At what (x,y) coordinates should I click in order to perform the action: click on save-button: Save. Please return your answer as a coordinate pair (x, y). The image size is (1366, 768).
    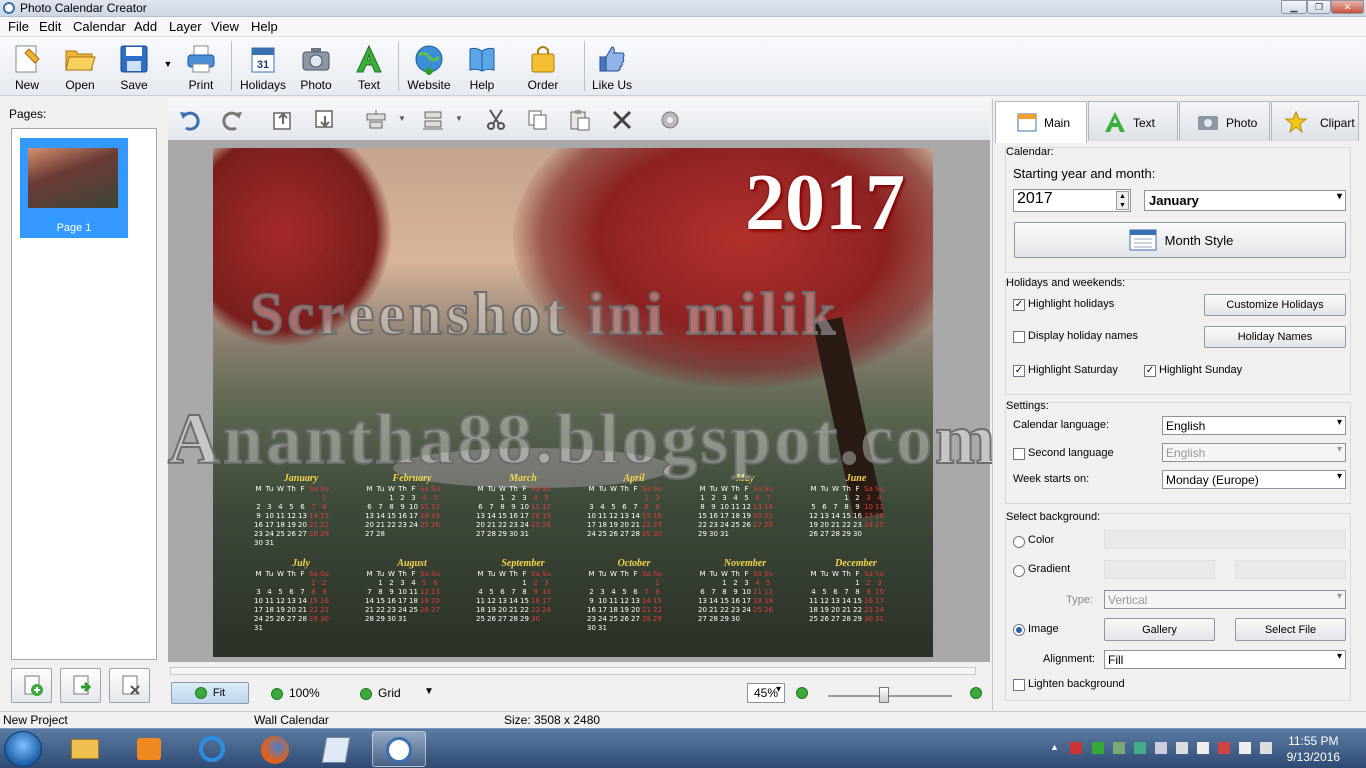
    Looking at the image, I should click on (134, 67).